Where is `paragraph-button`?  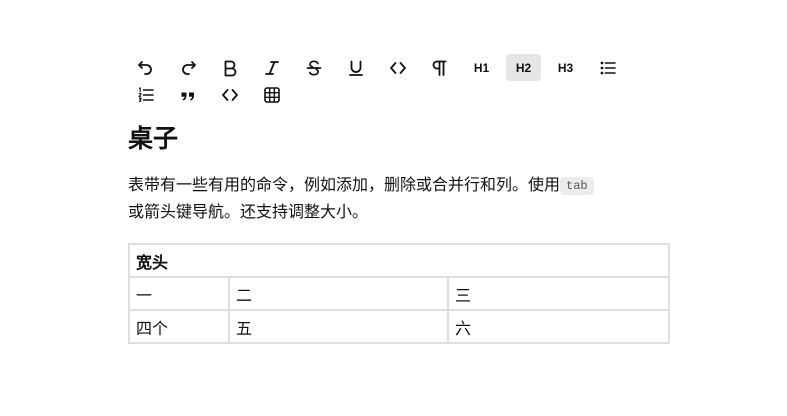
paragraph-button is located at coordinates (439, 67).